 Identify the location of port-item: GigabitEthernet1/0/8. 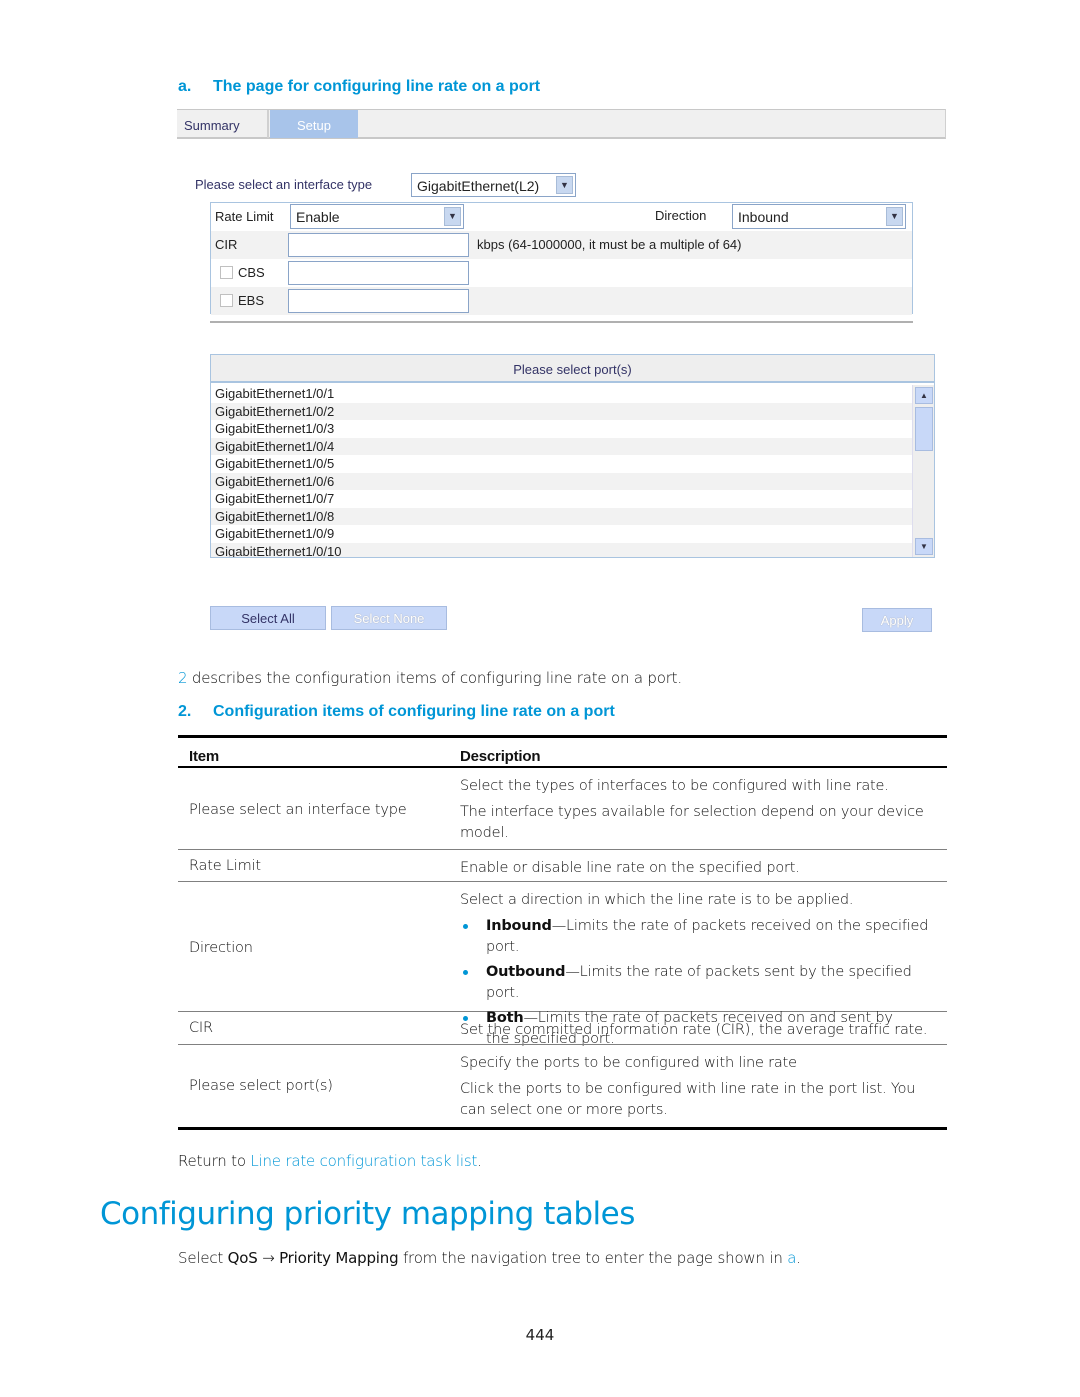
(561, 516).